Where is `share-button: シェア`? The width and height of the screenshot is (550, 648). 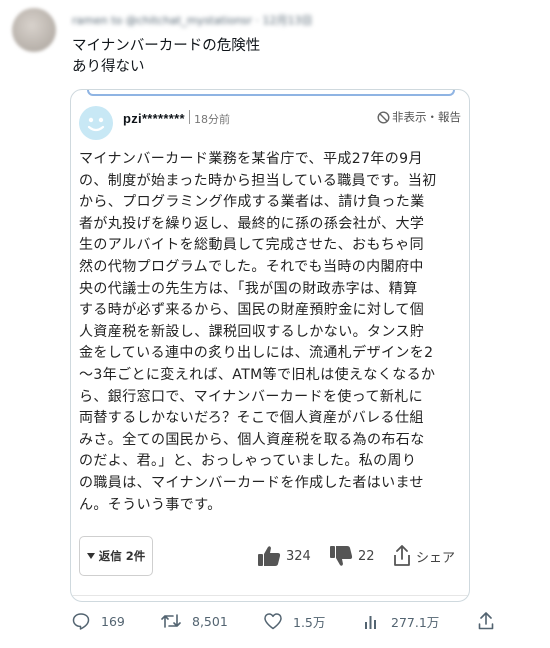
share-button: シェア is located at coordinates (424, 556).